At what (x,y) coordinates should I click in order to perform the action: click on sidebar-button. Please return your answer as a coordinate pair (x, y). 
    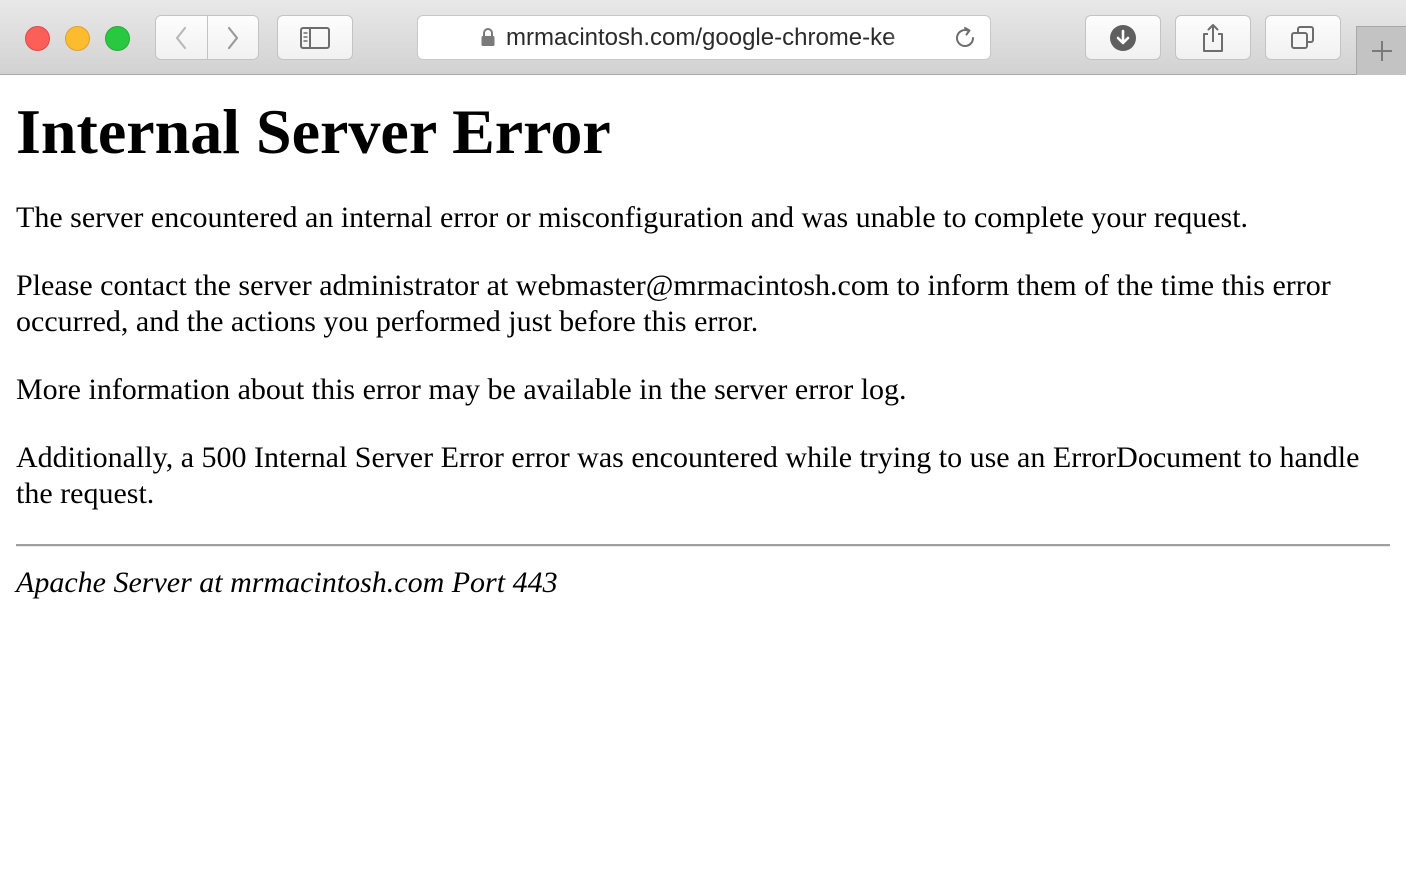
    Looking at the image, I should click on (315, 37).